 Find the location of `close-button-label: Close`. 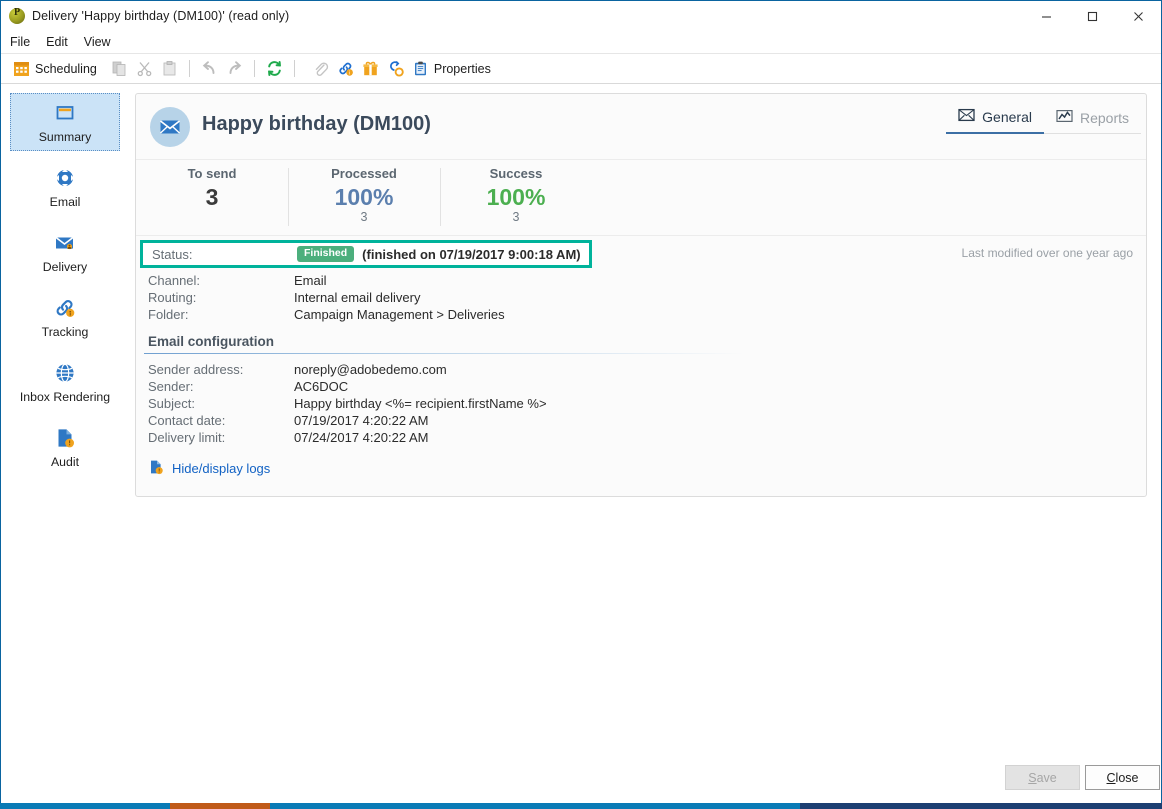

close-button-label: Close is located at coordinates (1123, 778).